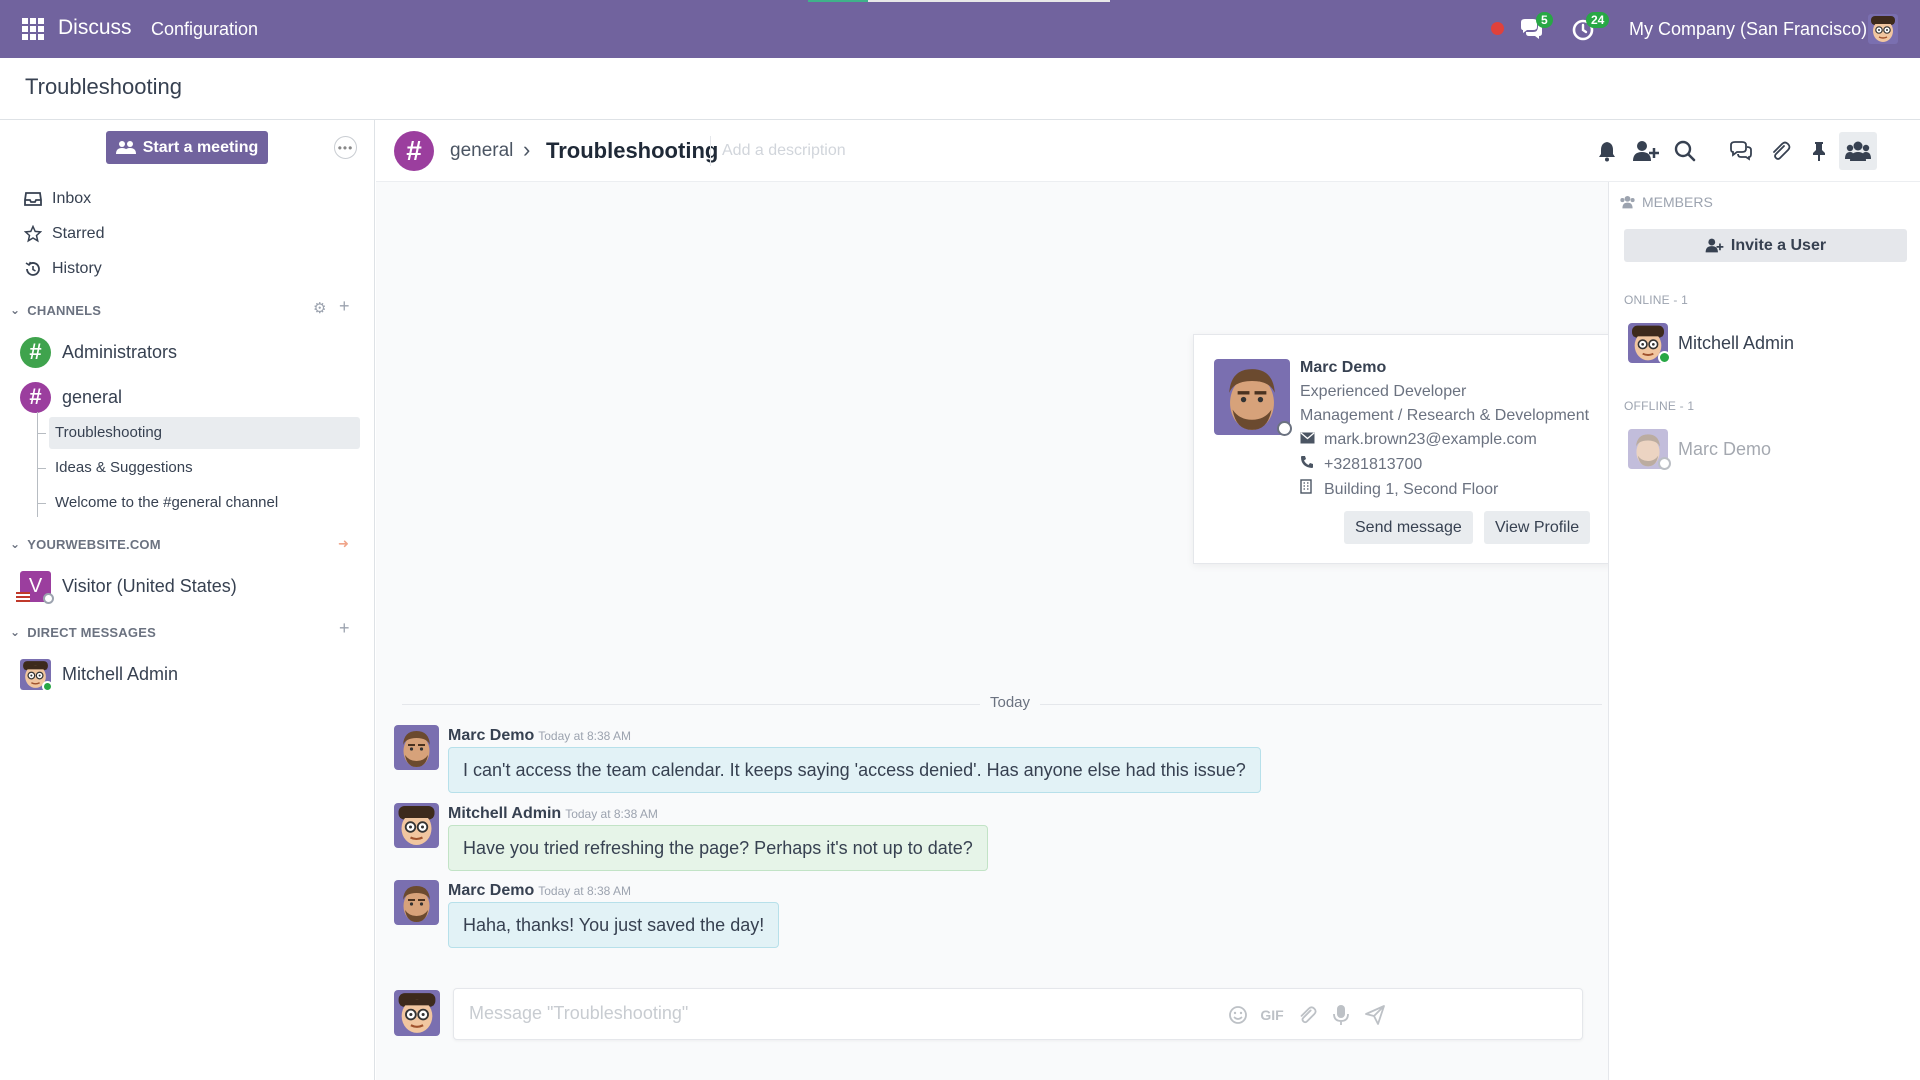 This screenshot has width=1920, height=1080. I want to click on activities-menu: 24, so click(1590, 27).